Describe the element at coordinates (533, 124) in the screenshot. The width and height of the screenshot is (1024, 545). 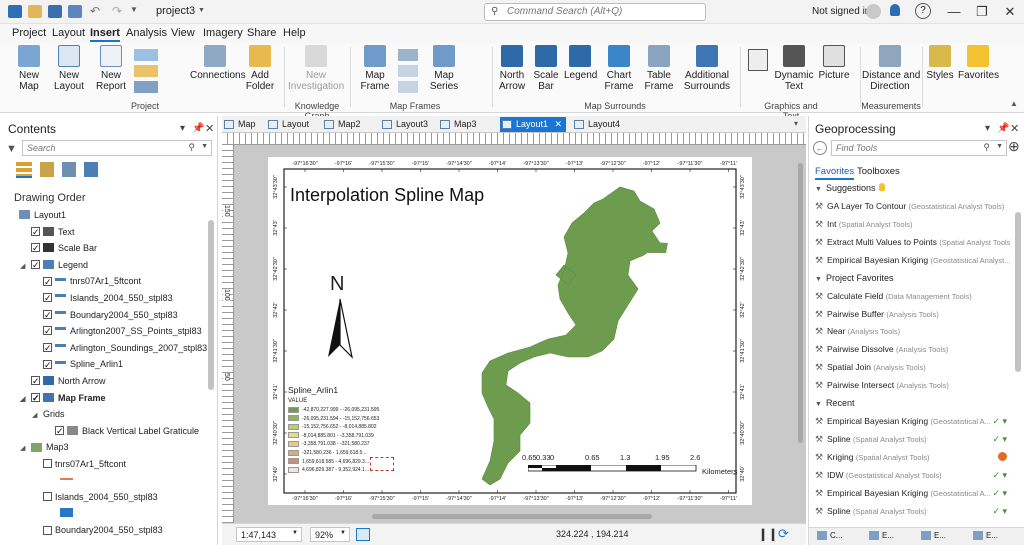
I see `doc-tab: Layout1 ✕` at that location.